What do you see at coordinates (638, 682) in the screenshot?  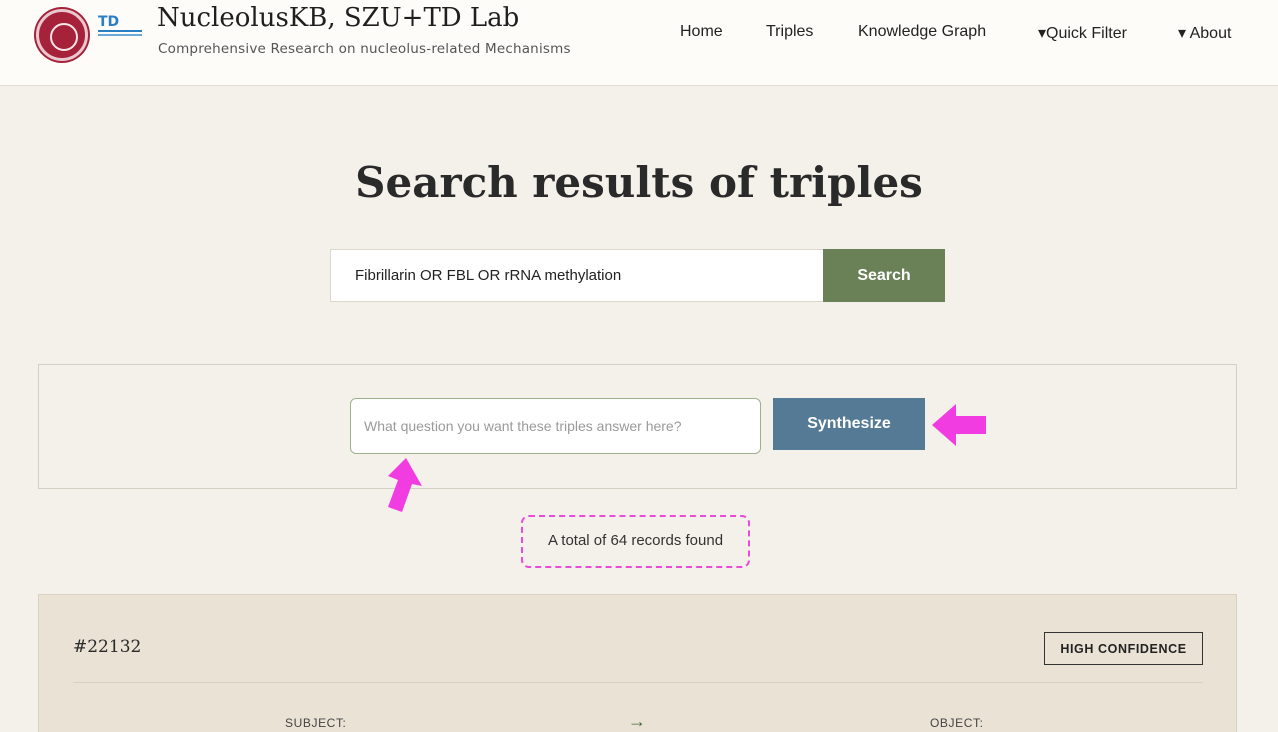 I see `card-divider` at bounding box center [638, 682].